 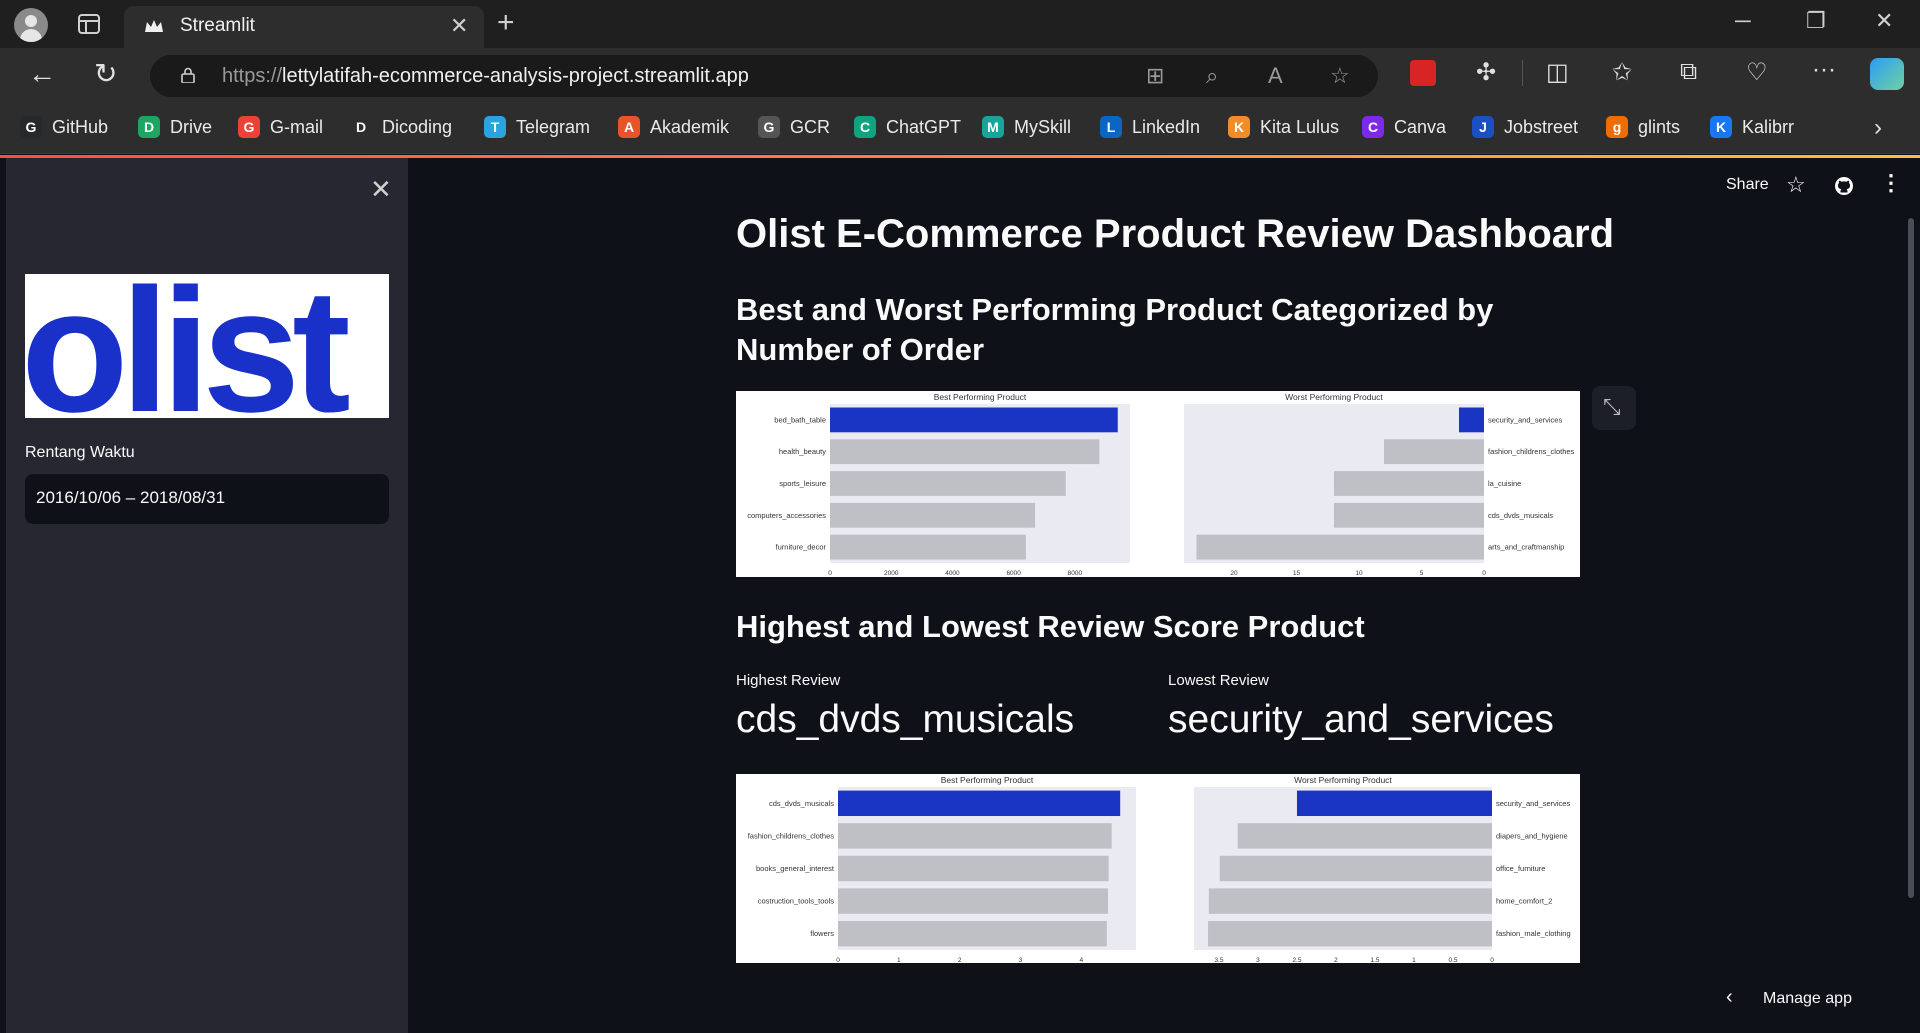 What do you see at coordinates (1557, 72) in the screenshot?
I see `split-screen-icon: ◫` at bounding box center [1557, 72].